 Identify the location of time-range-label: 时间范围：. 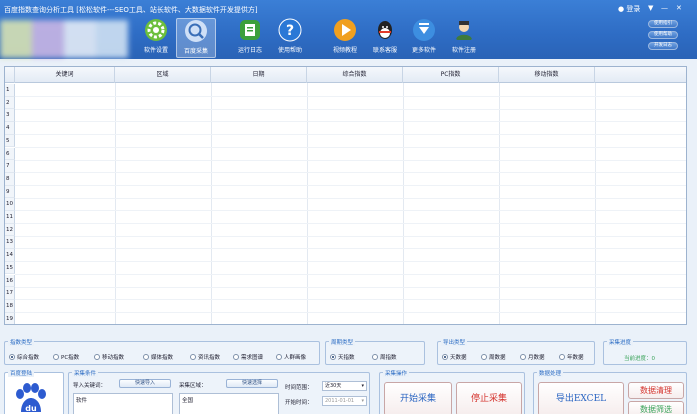
(299, 388).